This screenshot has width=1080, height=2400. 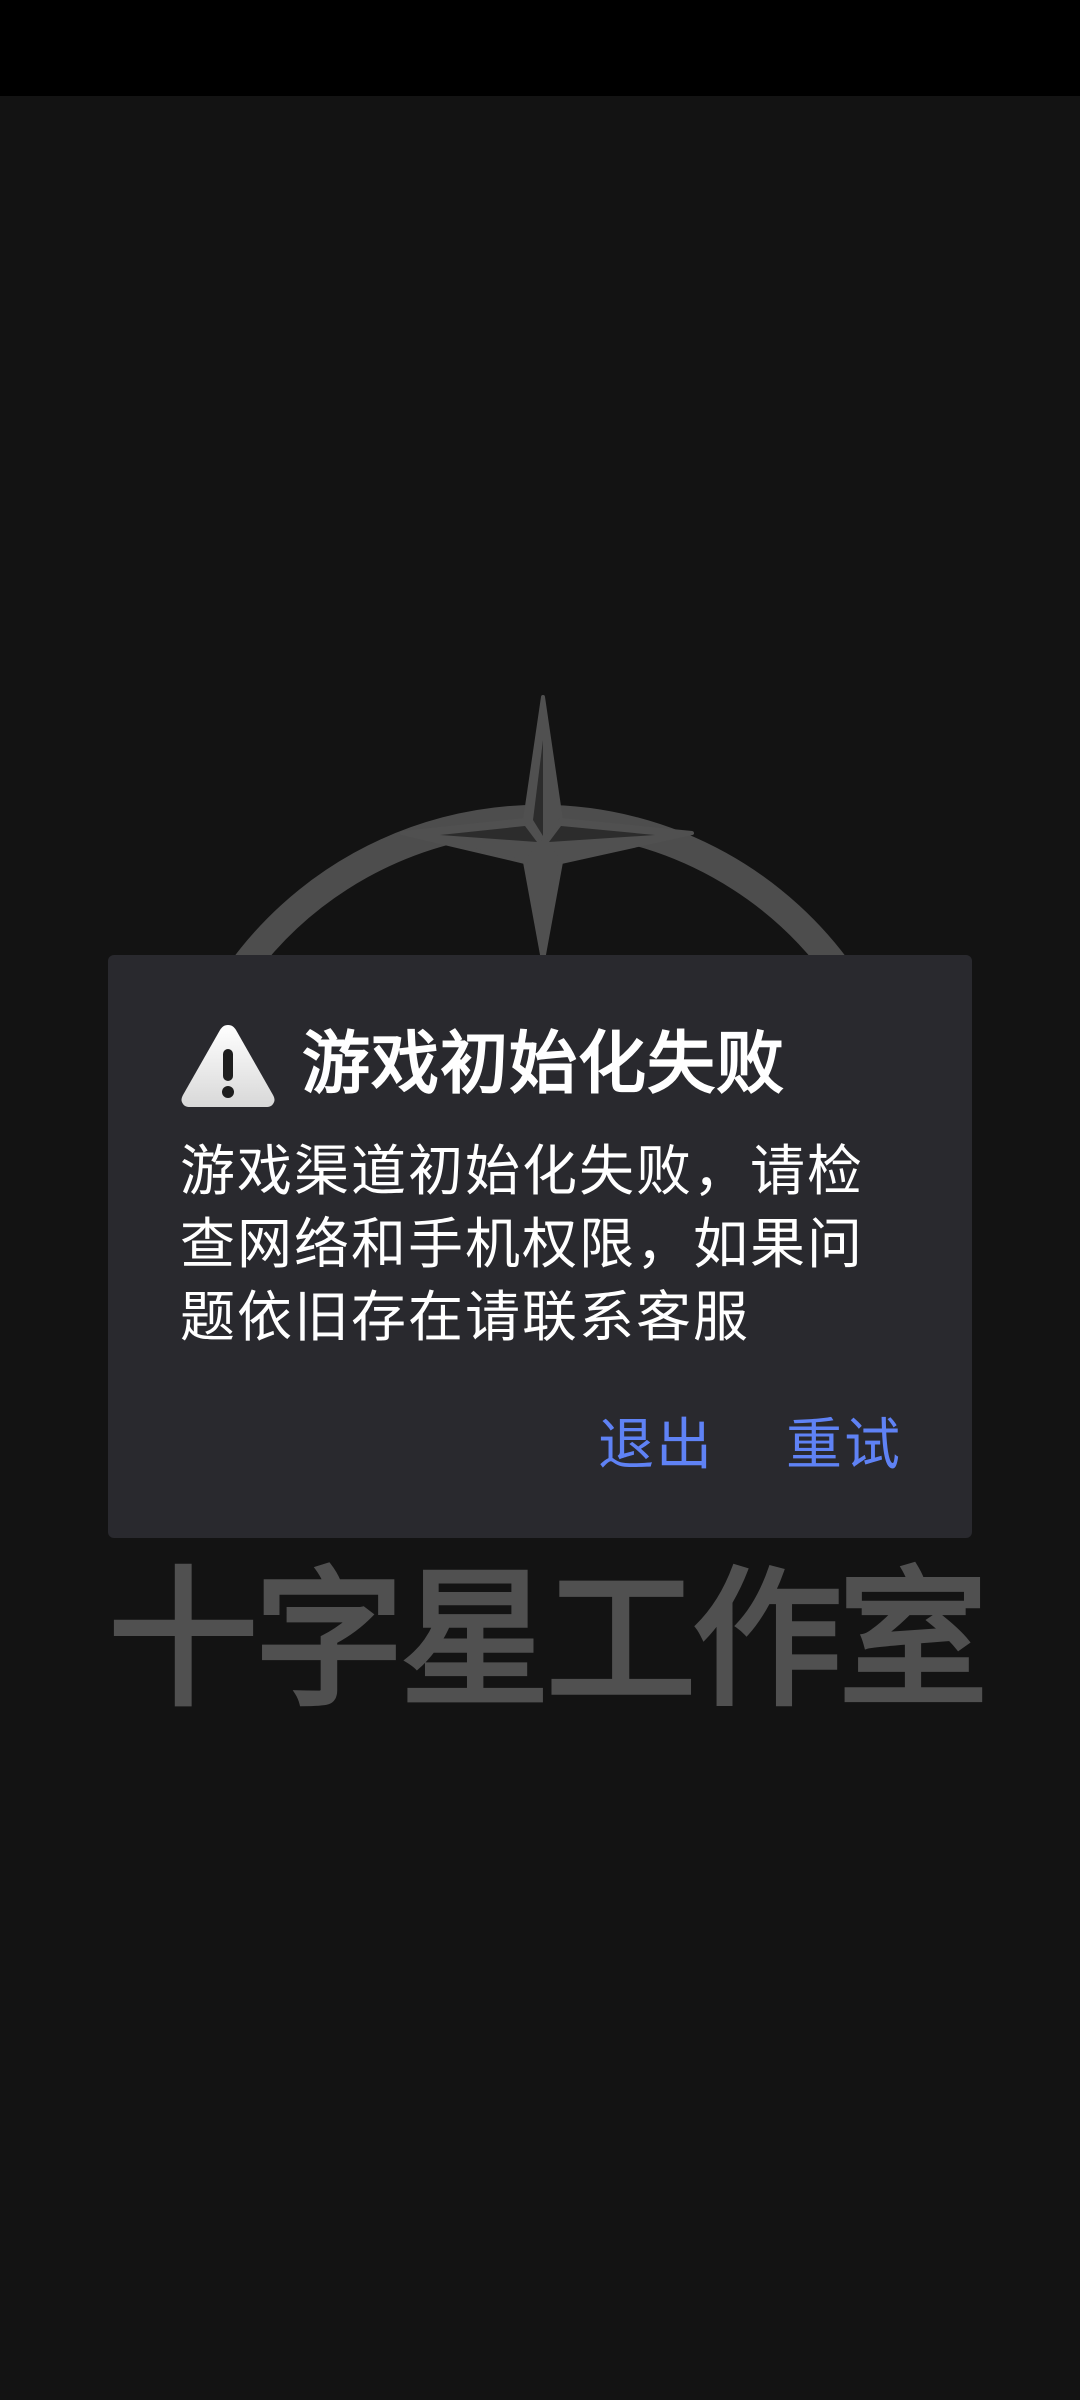 I want to click on dialog-title: 游戏初始化失败, so click(x=544, y=1064).